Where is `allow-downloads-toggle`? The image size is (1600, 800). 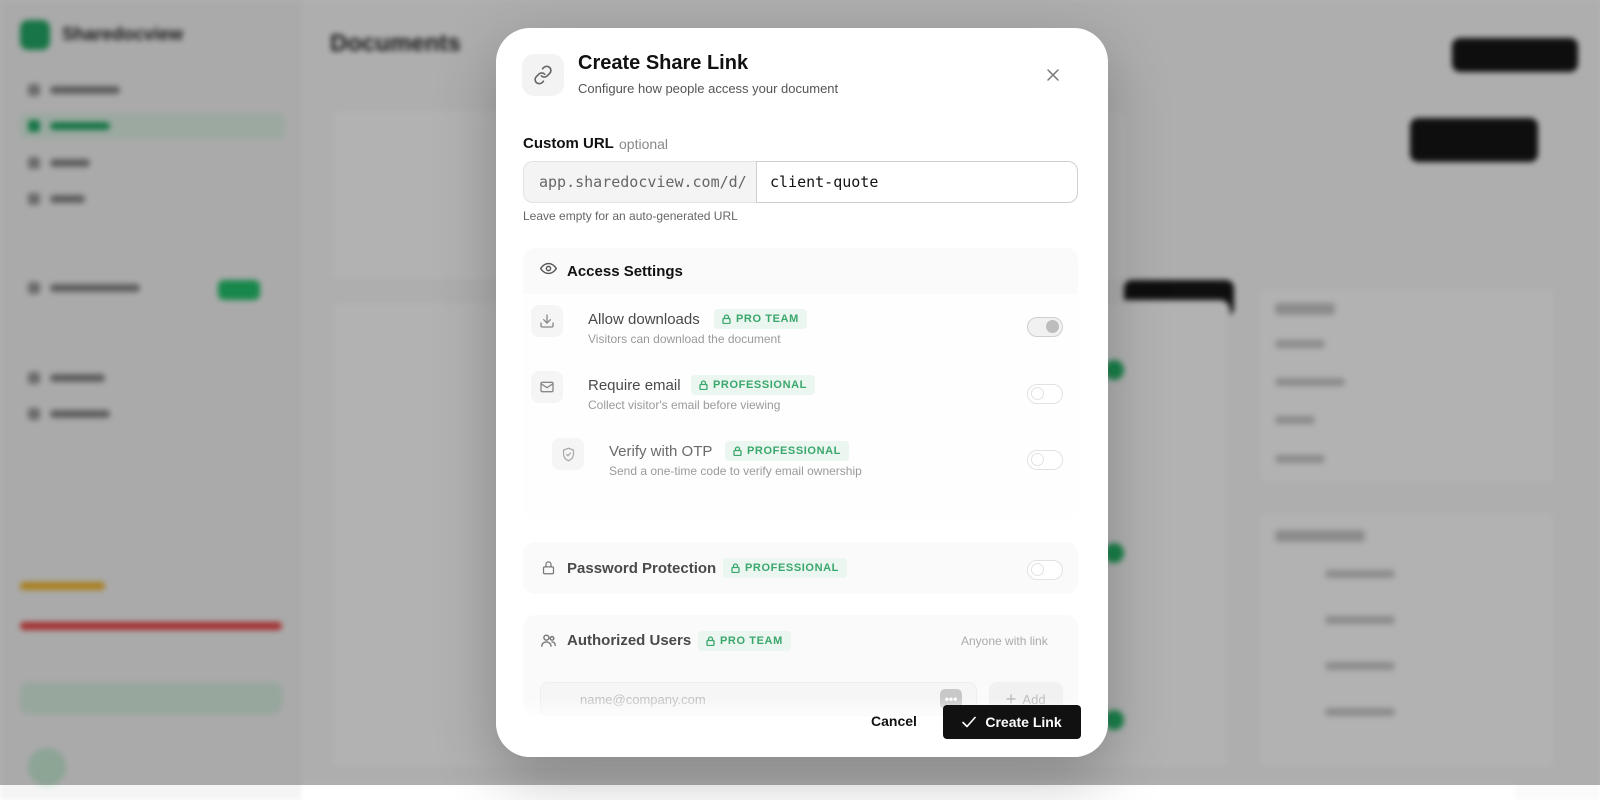
allow-downloads-toggle is located at coordinates (1045, 327).